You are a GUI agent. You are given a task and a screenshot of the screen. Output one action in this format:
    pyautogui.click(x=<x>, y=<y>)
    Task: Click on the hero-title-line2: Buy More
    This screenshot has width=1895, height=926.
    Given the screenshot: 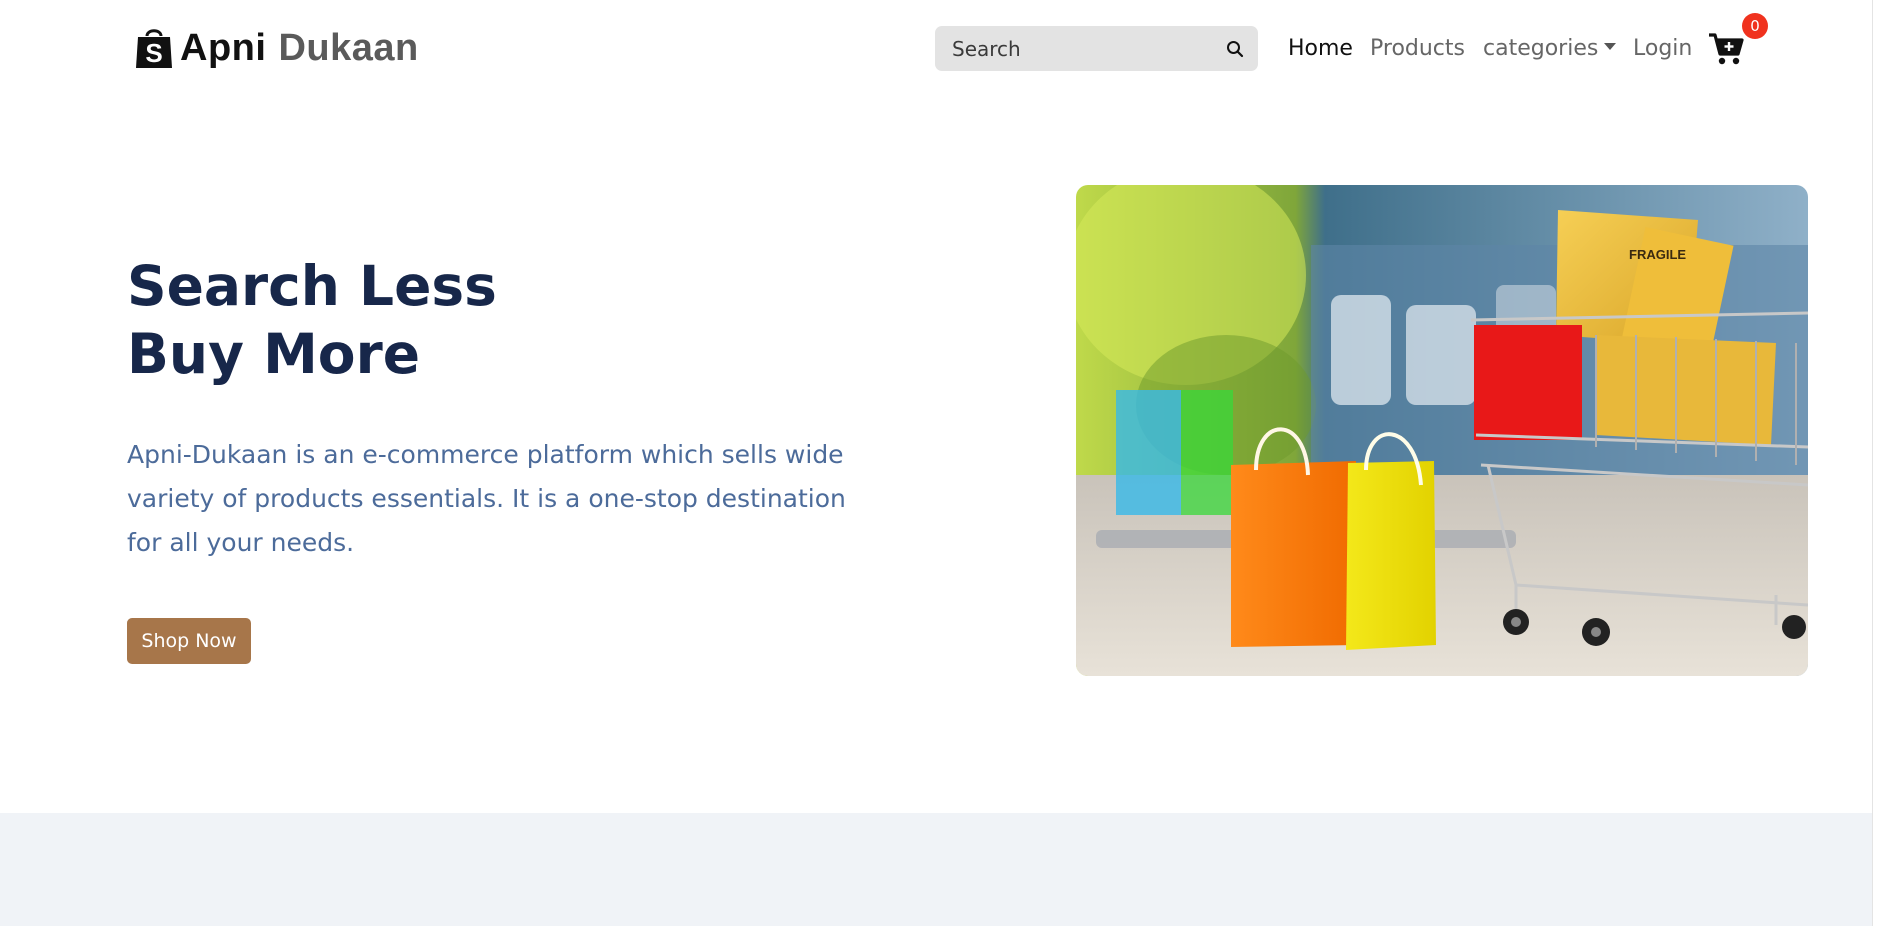 What is the action you would take?
    pyautogui.click(x=274, y=354)
    